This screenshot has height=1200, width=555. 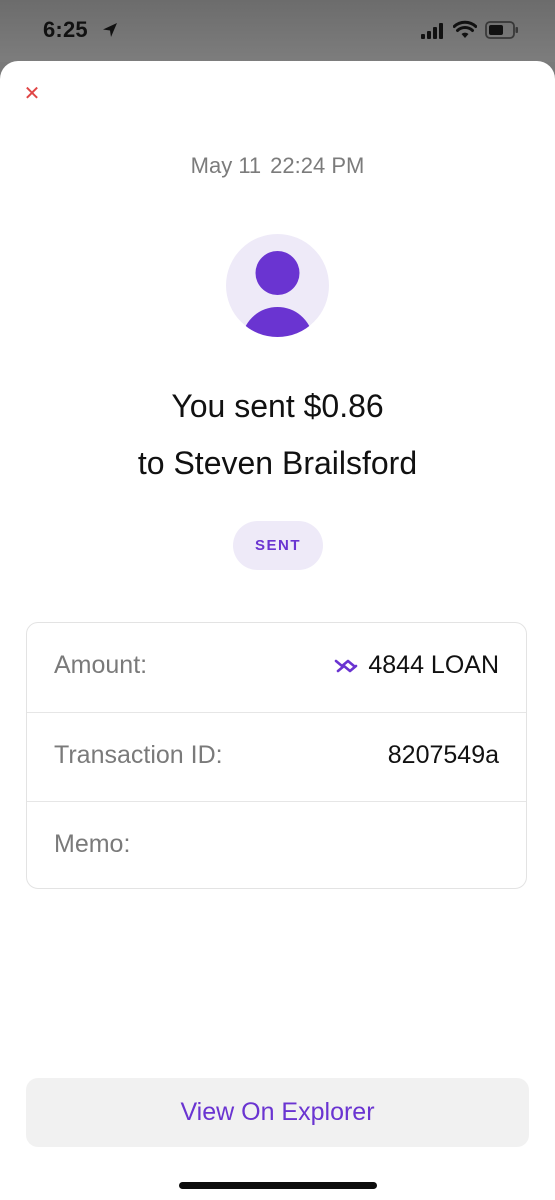 What do you see at coordinates (92, 844) in the screenshot?
I see `memo-label: Memo:` at bounding box center [92, 844].